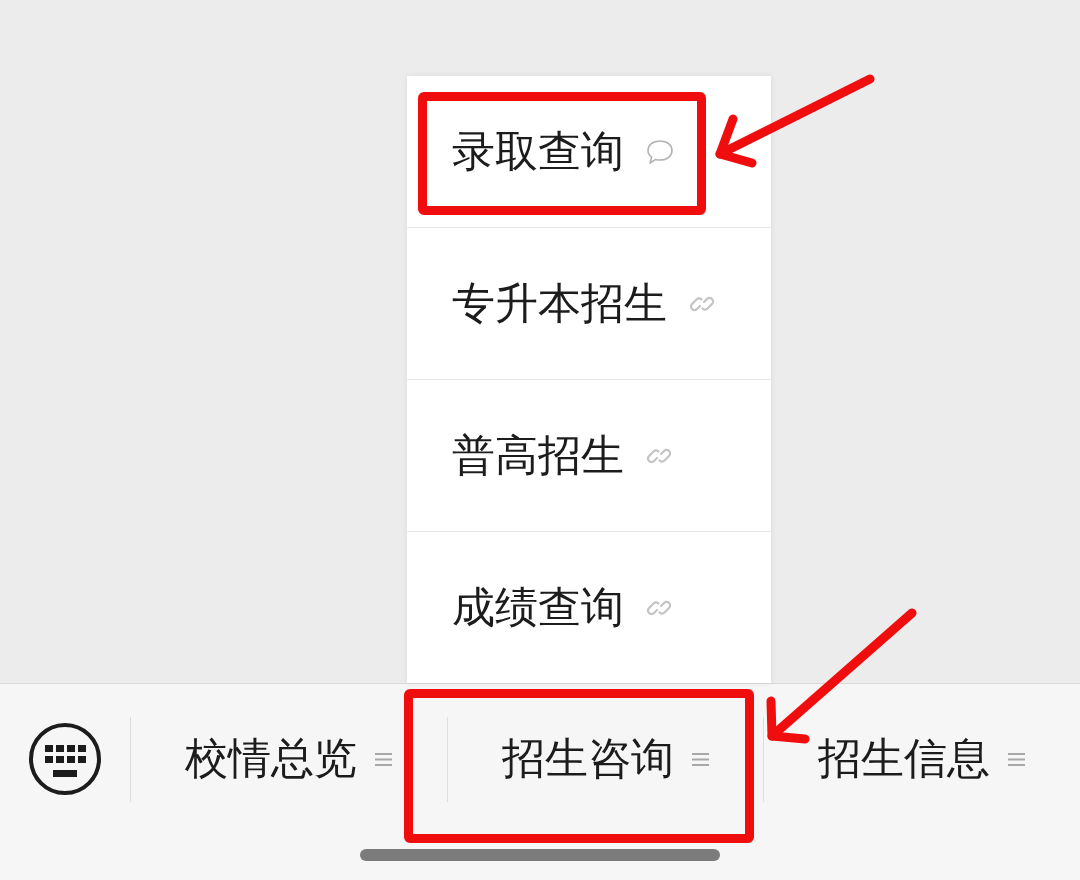  Describe the element at coordinates (921, 759) in the screenshot. I see `tab: 招生信息` at that location.